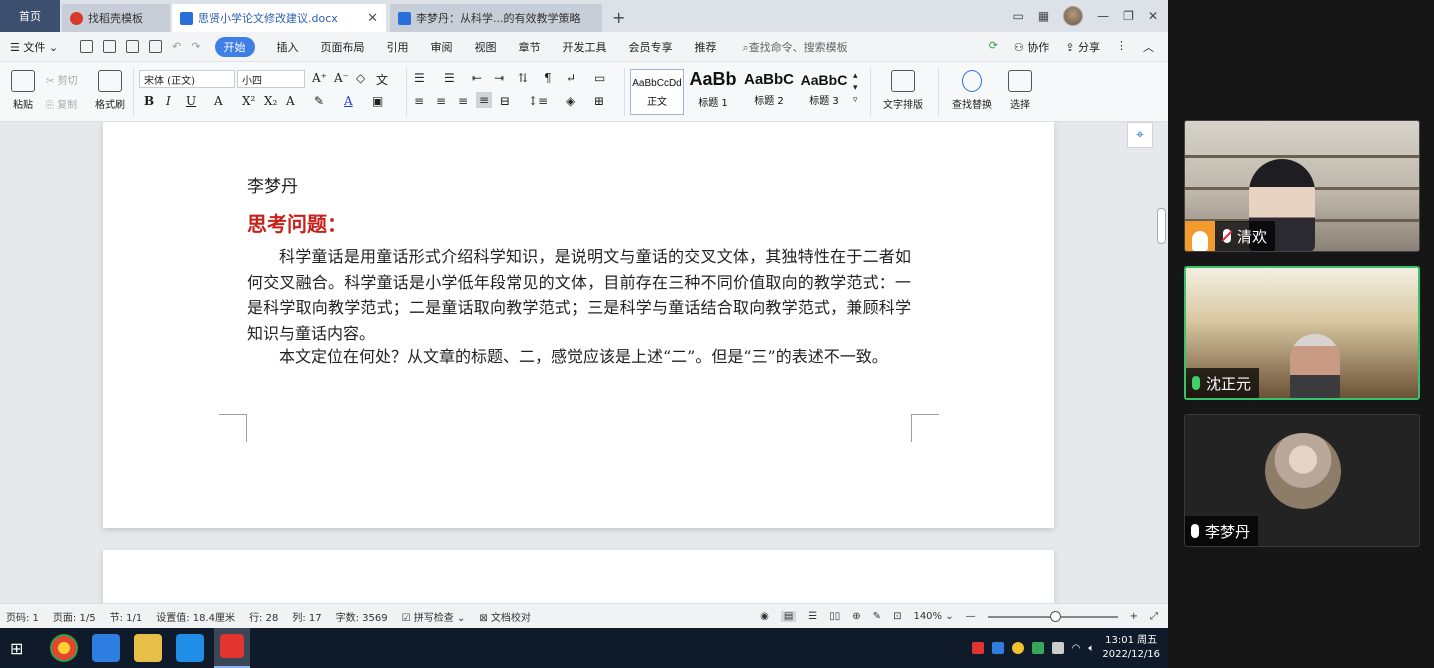 This screenshot has width=1434, height=668. Describe the element at coordinates (1057, 648) in the screenshot. I see `battery-icon` at that location.